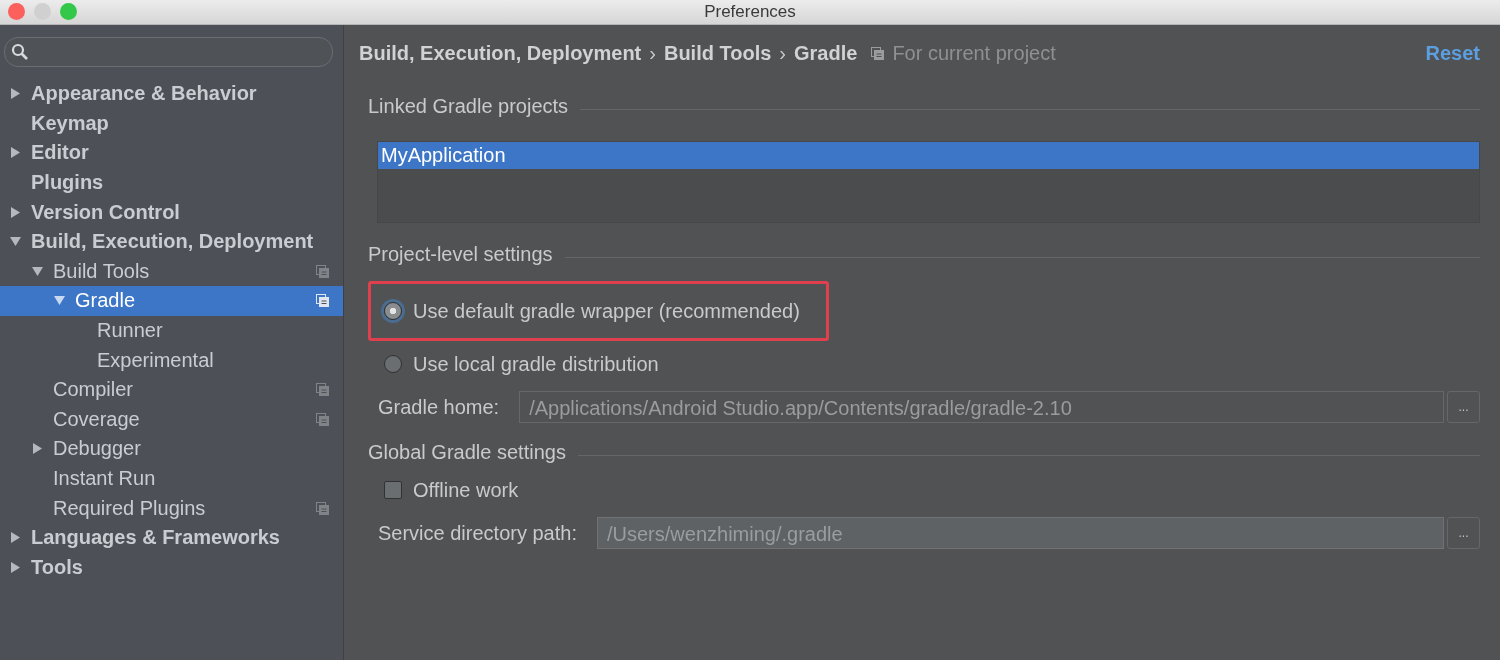  Describe the element at coordinates (171, 123) in the screenshot. I see `tree-item: Keymap` at that location.